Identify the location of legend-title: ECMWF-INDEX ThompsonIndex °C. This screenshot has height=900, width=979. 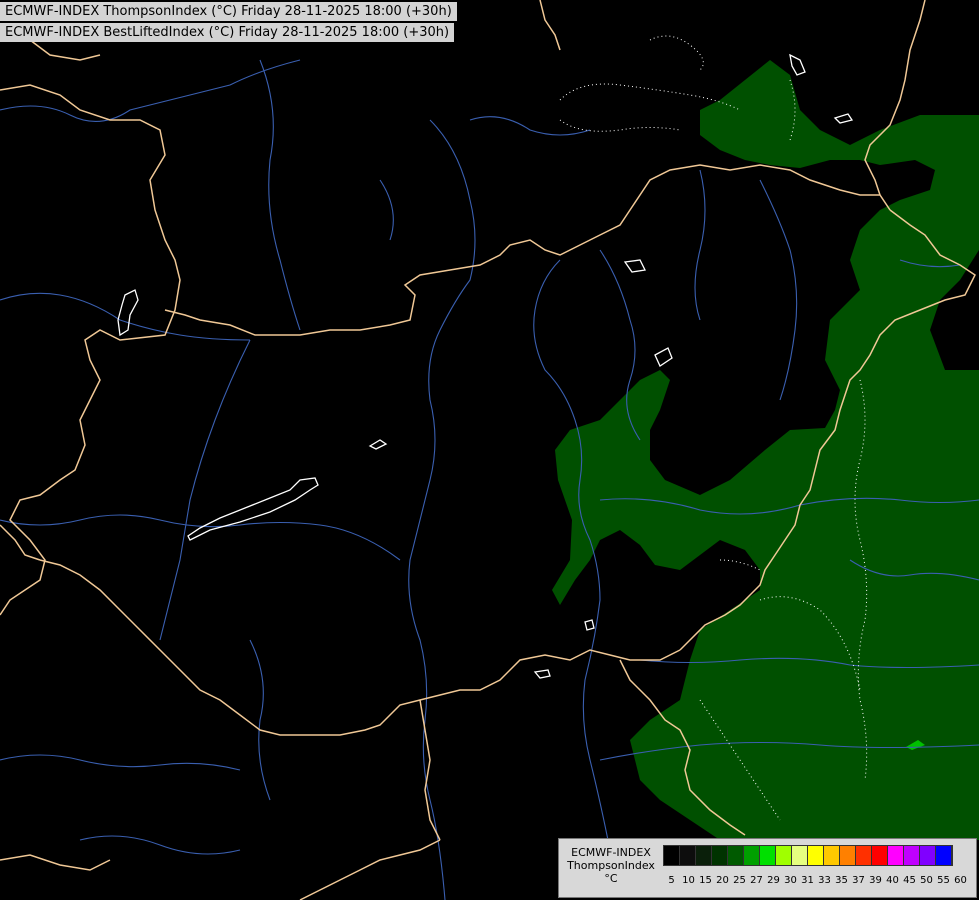
(611, 865).